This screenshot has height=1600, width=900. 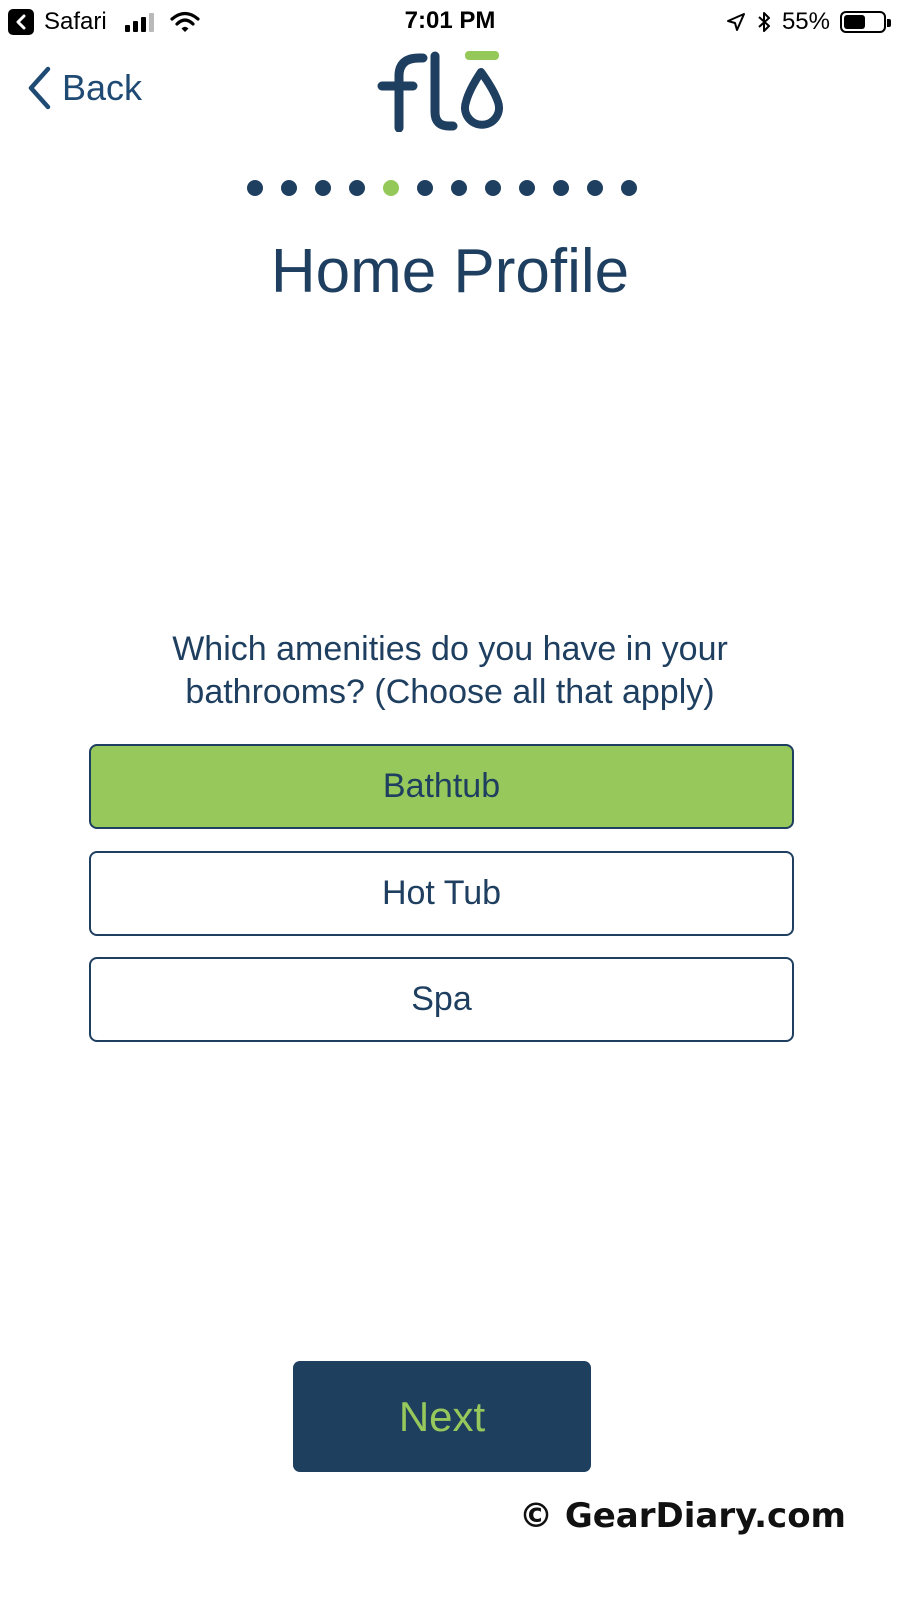 What do you see at coordinates (450, 22) in the screenshot?
I see `status-bar: Safari 7:01 PM 55%` at bounding box center [450, 22].